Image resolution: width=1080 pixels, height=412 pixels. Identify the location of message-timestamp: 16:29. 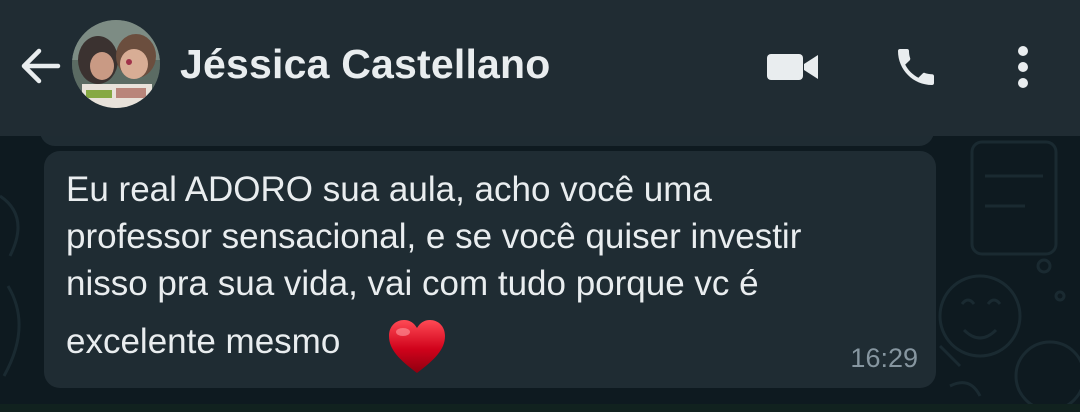
(884, 358).